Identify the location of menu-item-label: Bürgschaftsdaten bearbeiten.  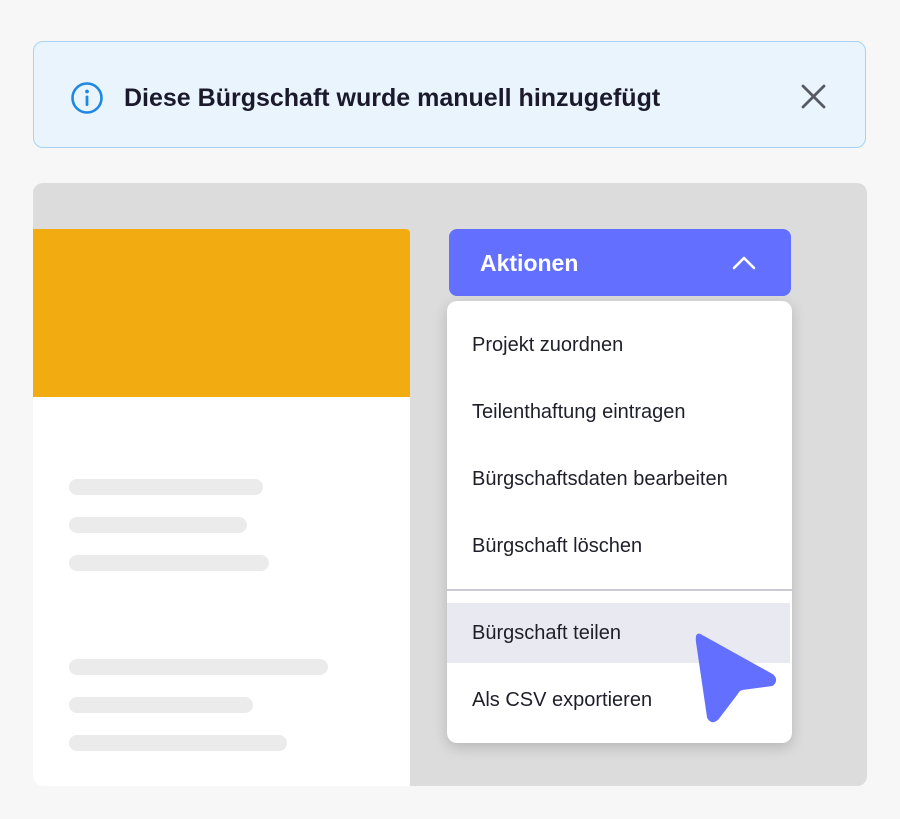
(600, 479).